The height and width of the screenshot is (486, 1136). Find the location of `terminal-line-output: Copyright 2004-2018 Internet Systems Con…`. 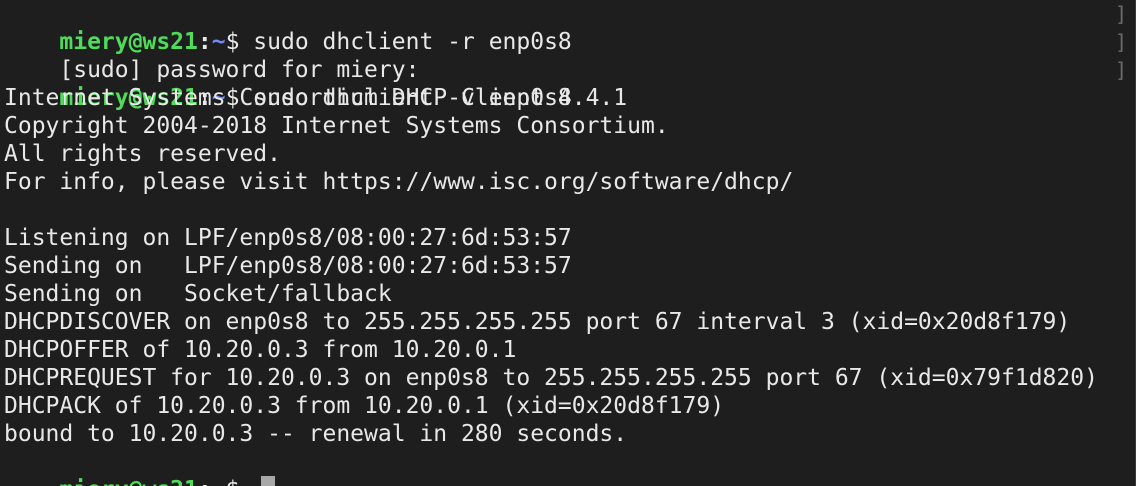

terminal-line-output: Copyright 2004-2018 Internet Systems Con… is located at coordinates (336, 126).